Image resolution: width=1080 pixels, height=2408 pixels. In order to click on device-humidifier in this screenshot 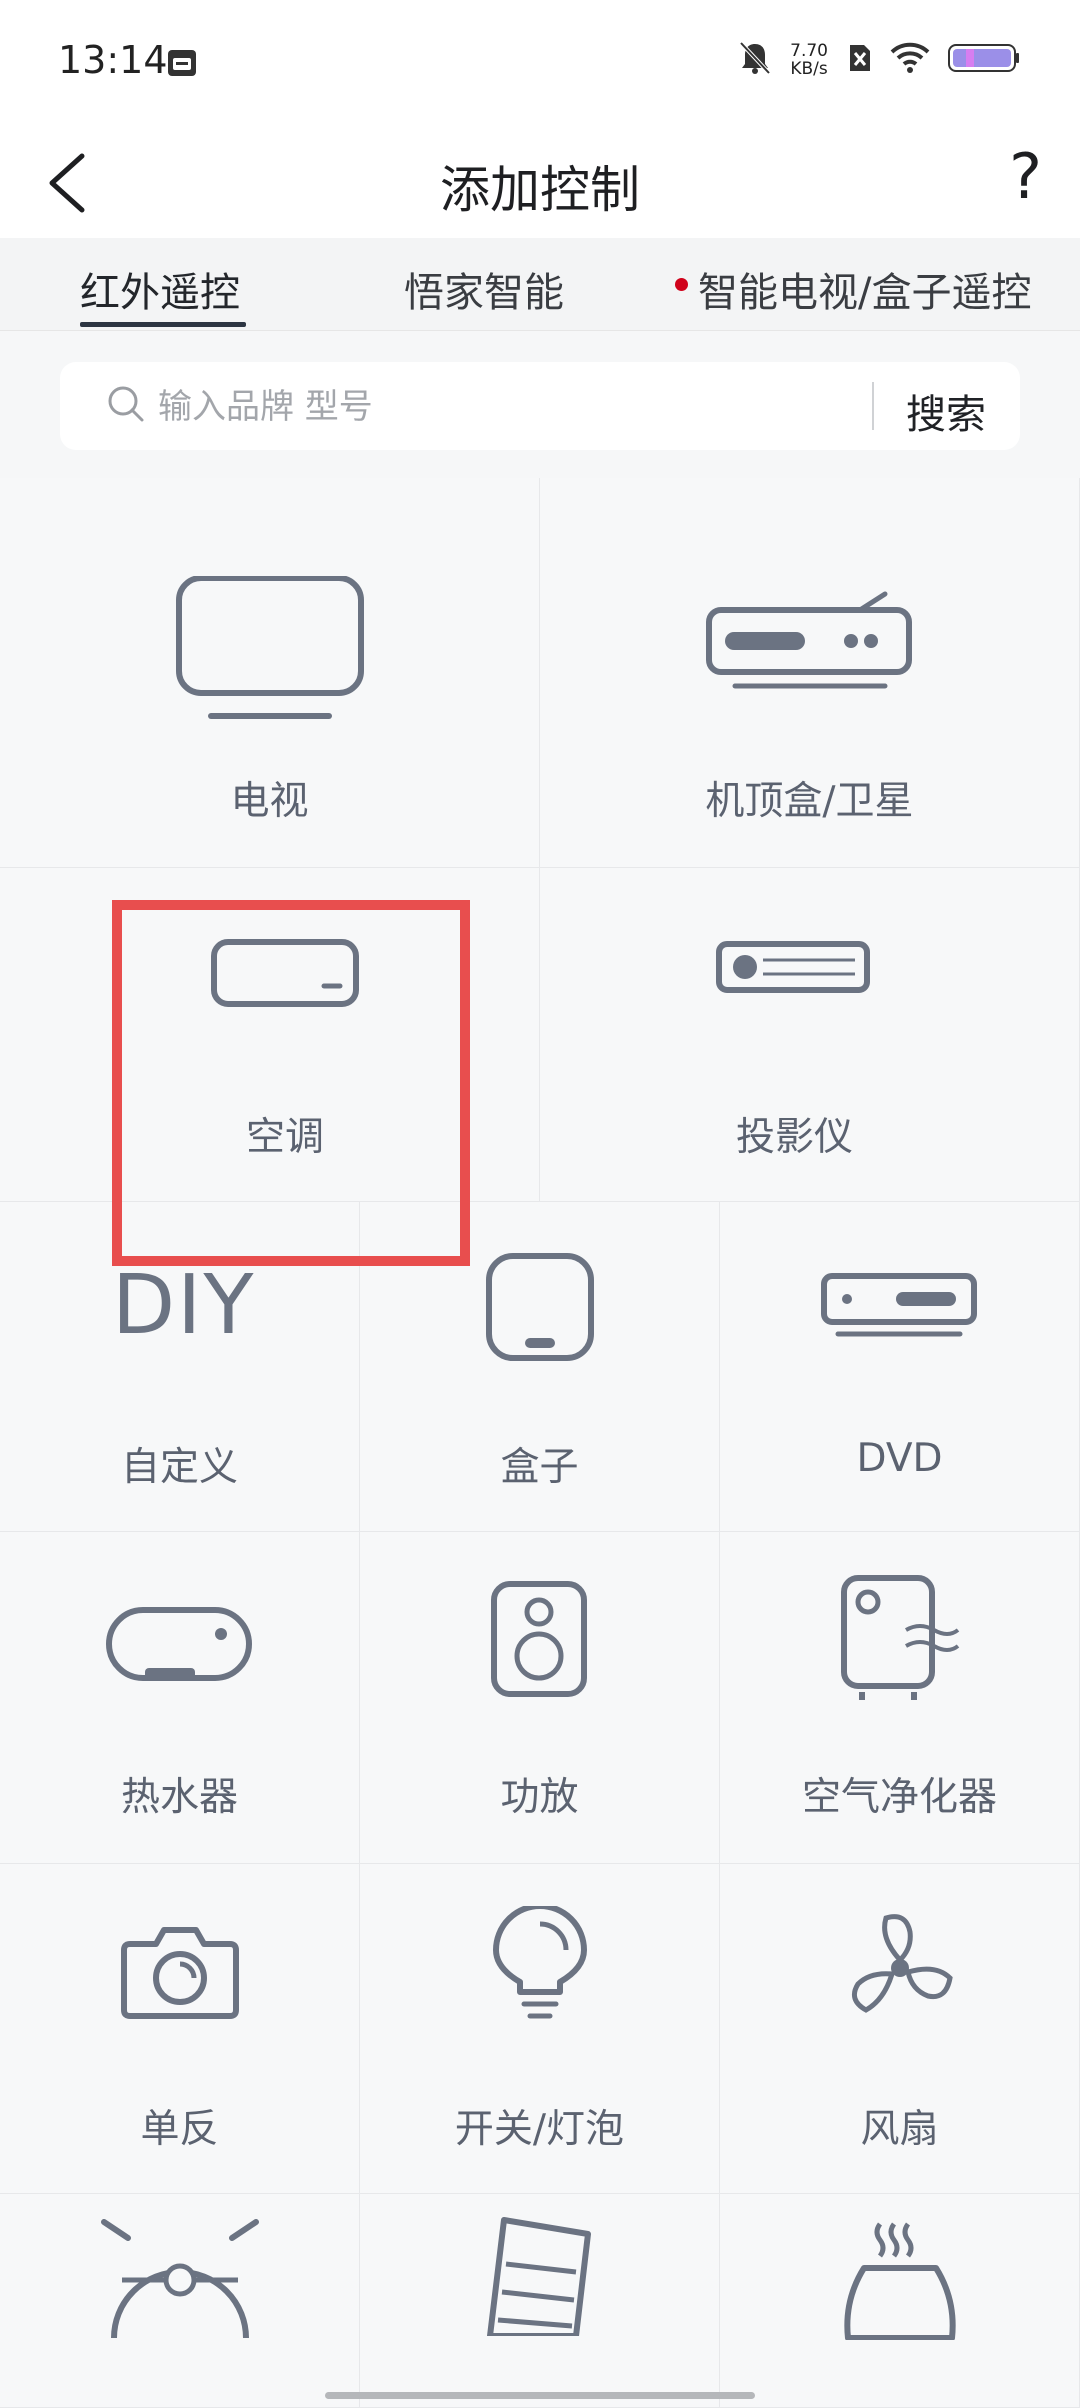, I will do `click(900, 2301)`.